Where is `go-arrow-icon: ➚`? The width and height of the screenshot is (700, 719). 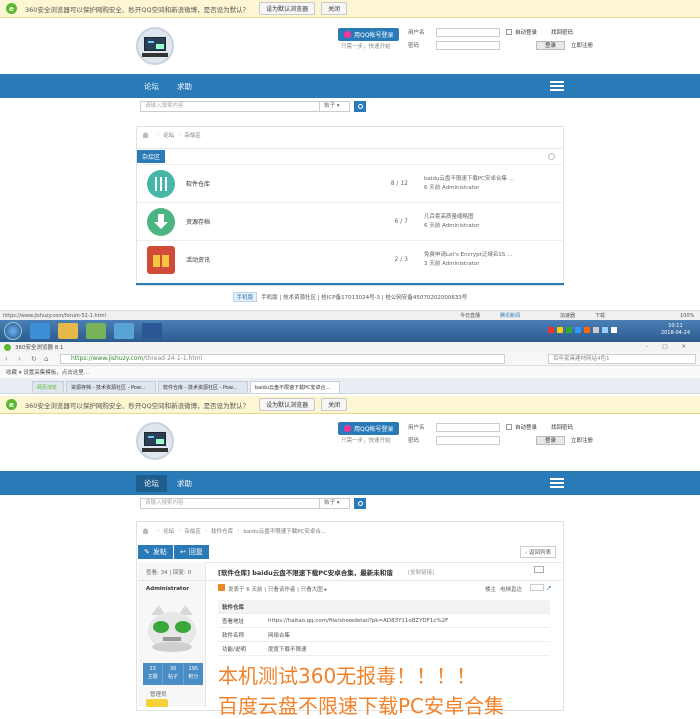
go-arrow-icon: ➚ is located at coordinates (549, 588).